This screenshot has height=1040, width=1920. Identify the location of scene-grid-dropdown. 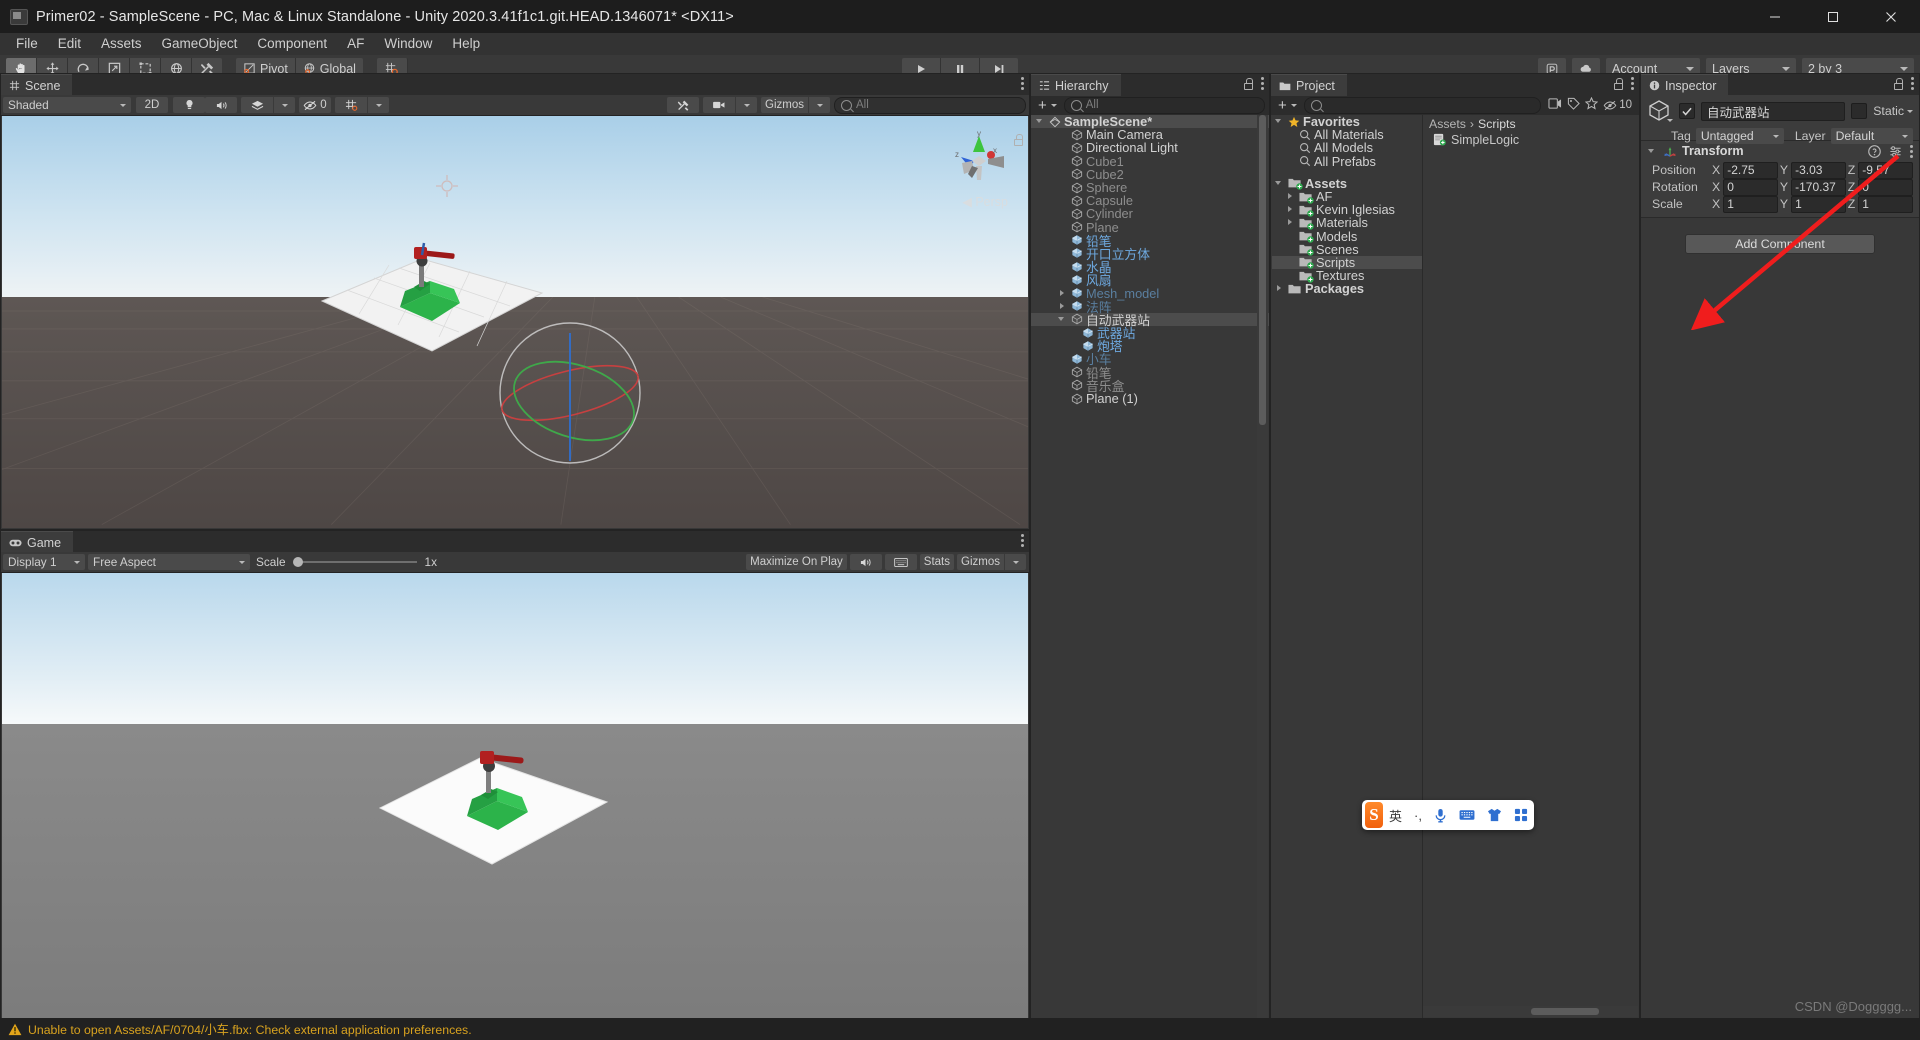
(378, 105).